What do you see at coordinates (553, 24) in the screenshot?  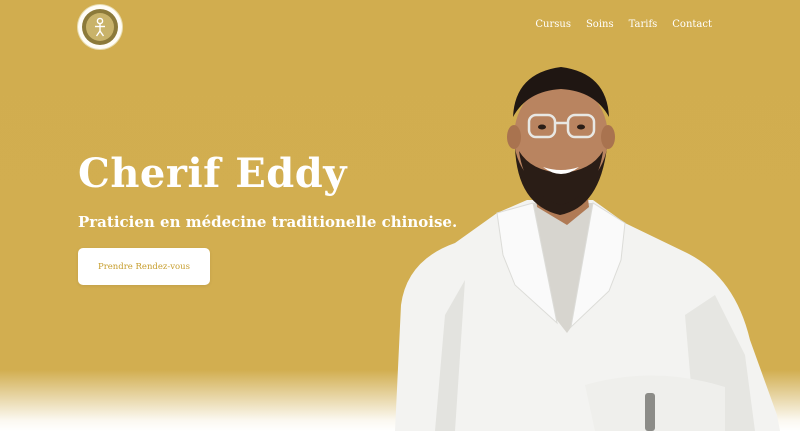 I see `nav-link-cursus: Cursus` at bounding box center [553, 24].